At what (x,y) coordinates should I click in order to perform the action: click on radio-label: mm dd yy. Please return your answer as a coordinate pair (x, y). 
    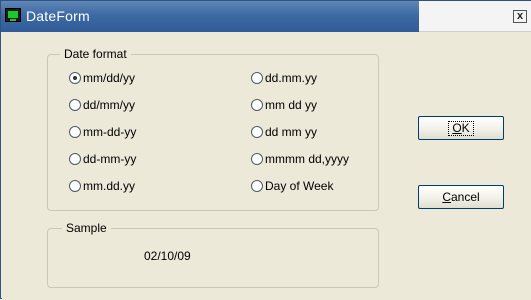
    Looking at the image, I should click on (291, 105).